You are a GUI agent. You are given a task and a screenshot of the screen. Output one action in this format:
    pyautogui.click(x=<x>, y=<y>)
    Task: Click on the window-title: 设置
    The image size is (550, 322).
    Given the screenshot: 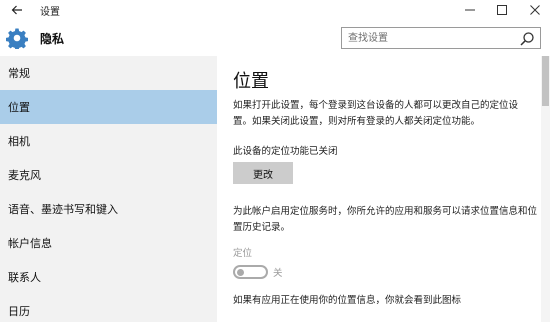 What is the action you would take?
    pyautogui.click(x=50, y=12)
    